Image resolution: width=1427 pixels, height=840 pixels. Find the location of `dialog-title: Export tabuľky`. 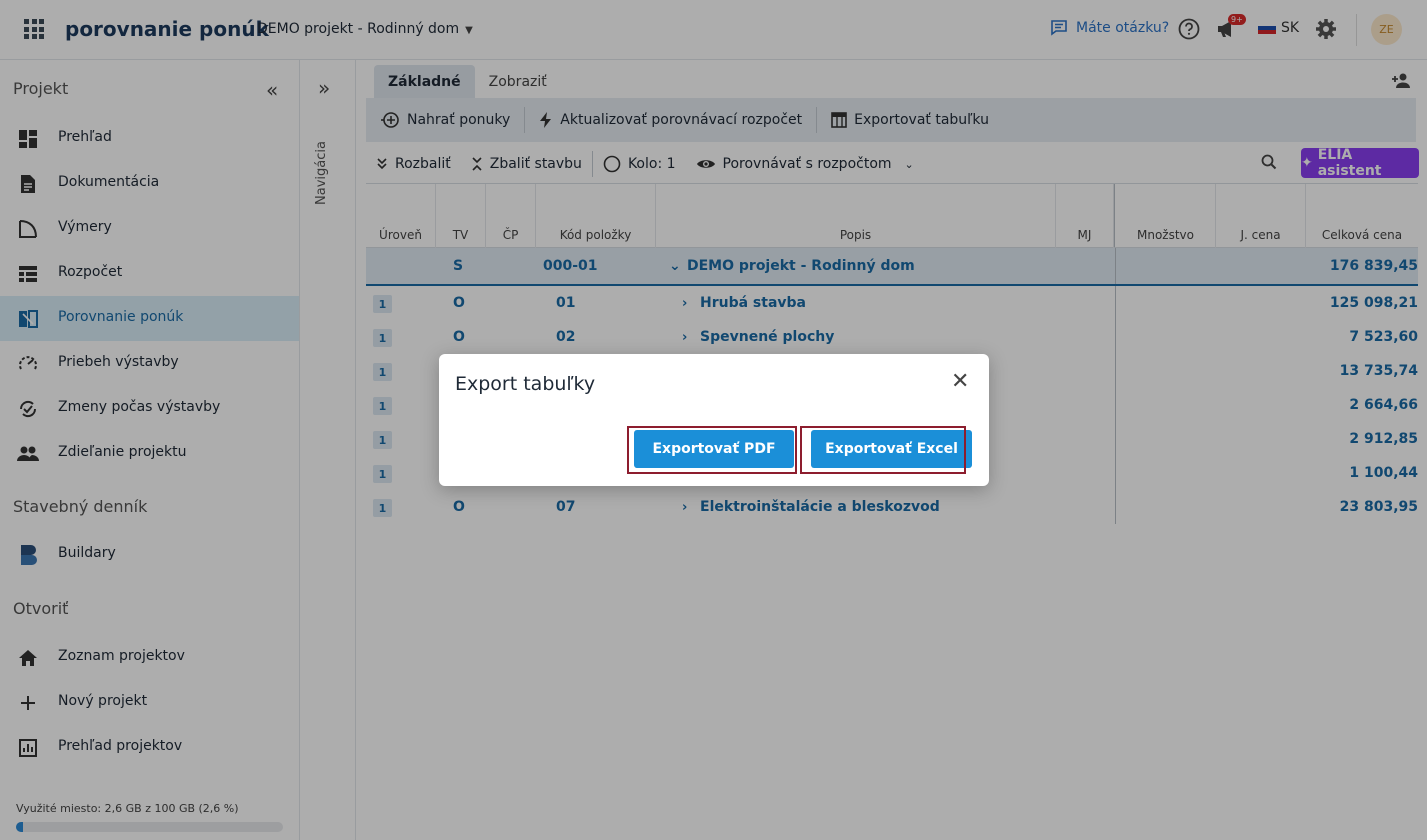

dialog-title: Export tabuľky is located at coordinates (525, 384).